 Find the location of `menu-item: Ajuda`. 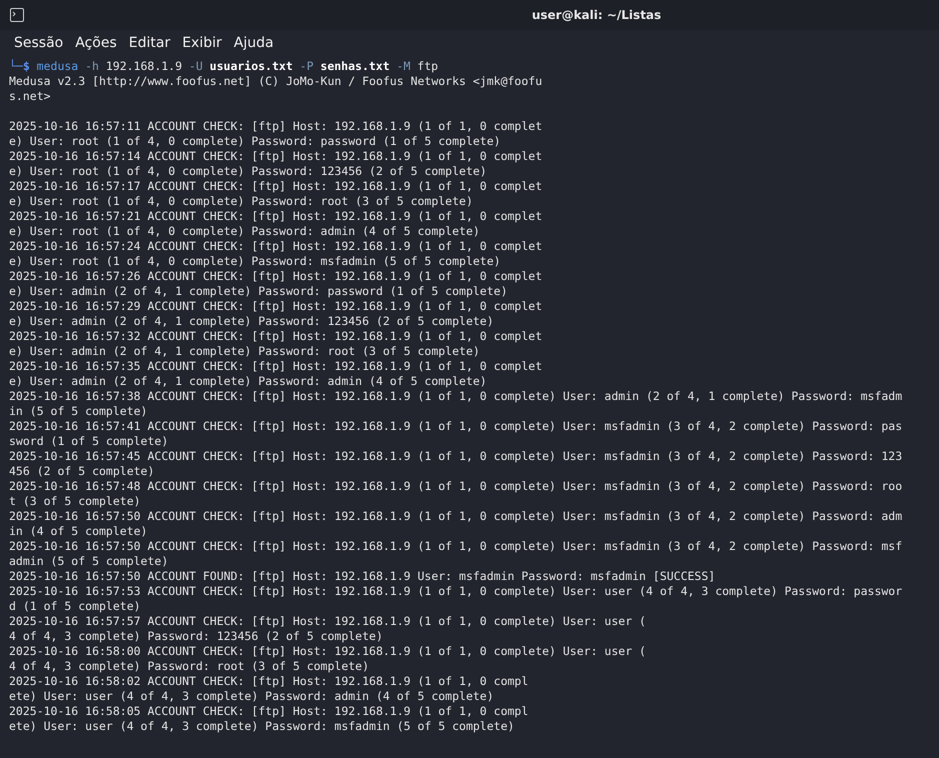

menu-item: Ajuda is located at coordinates (254, 43).